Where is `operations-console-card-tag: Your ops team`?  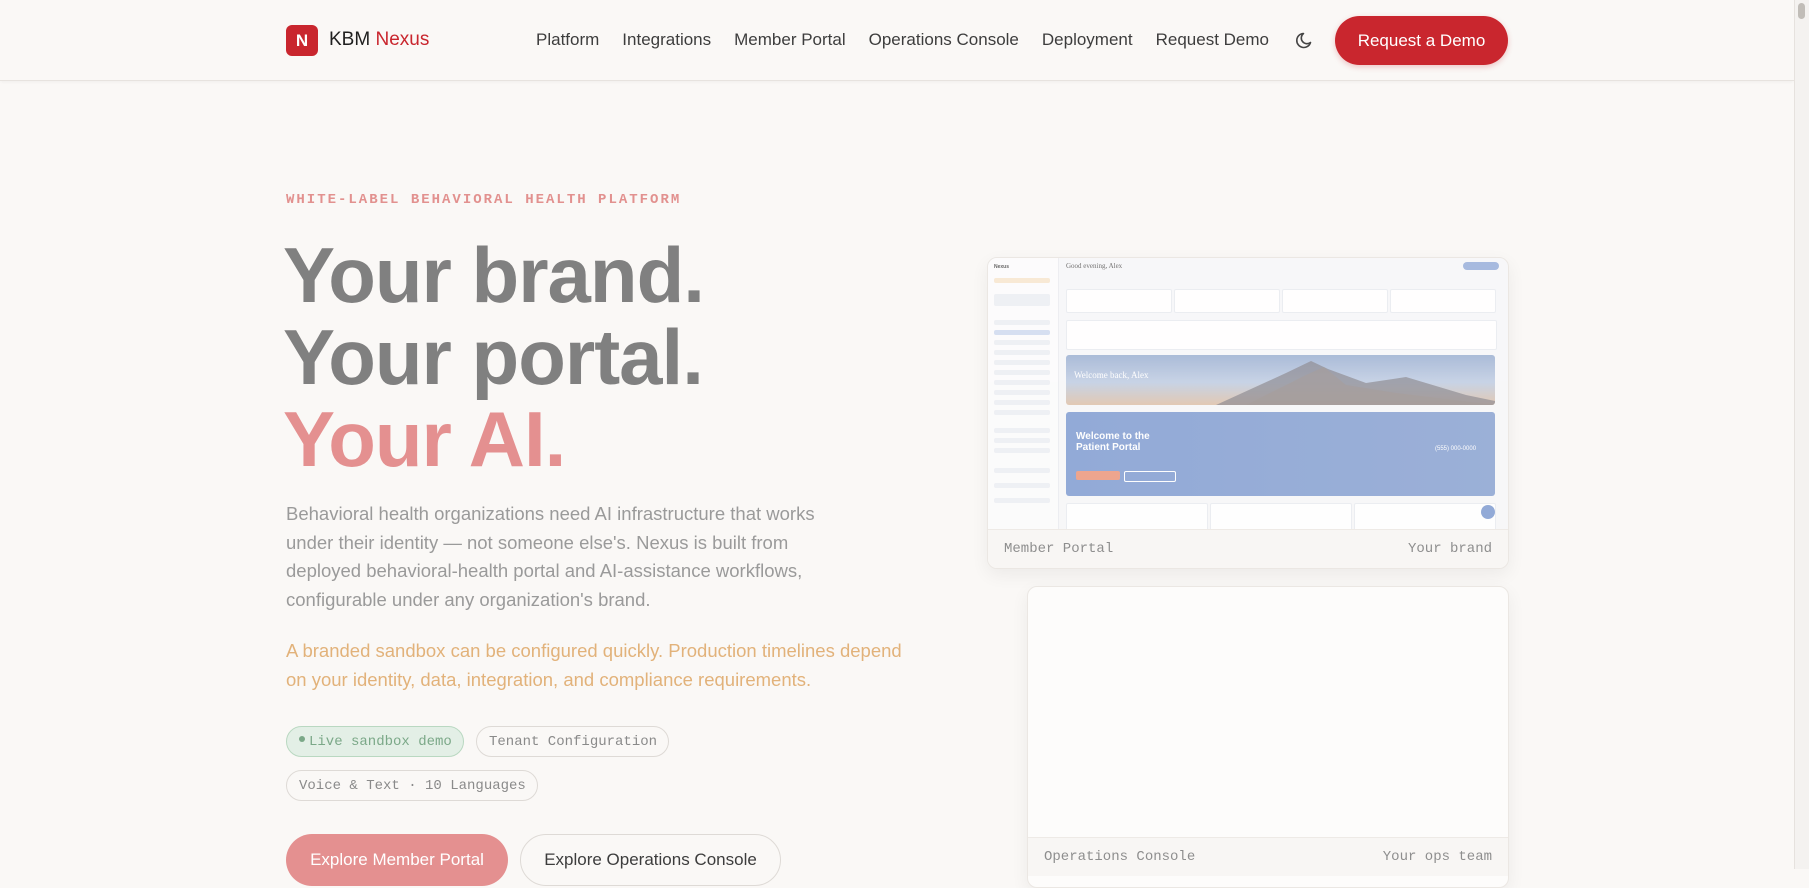
operations-console-card-tag: Your ops team is located at coordinates (1437, 857).